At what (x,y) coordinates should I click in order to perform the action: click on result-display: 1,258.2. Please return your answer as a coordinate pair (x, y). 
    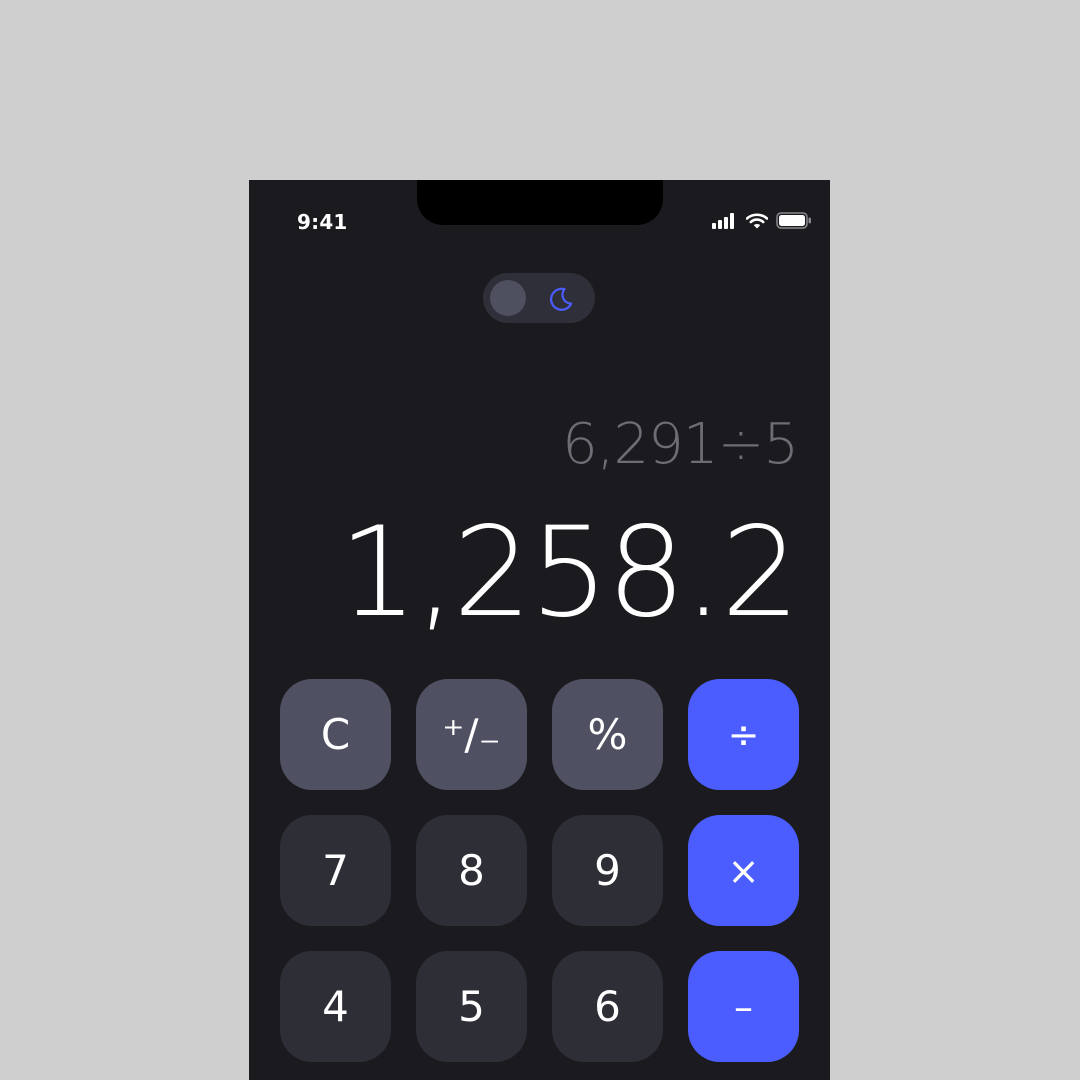
    Looking at the image, I should click on (569, 573).